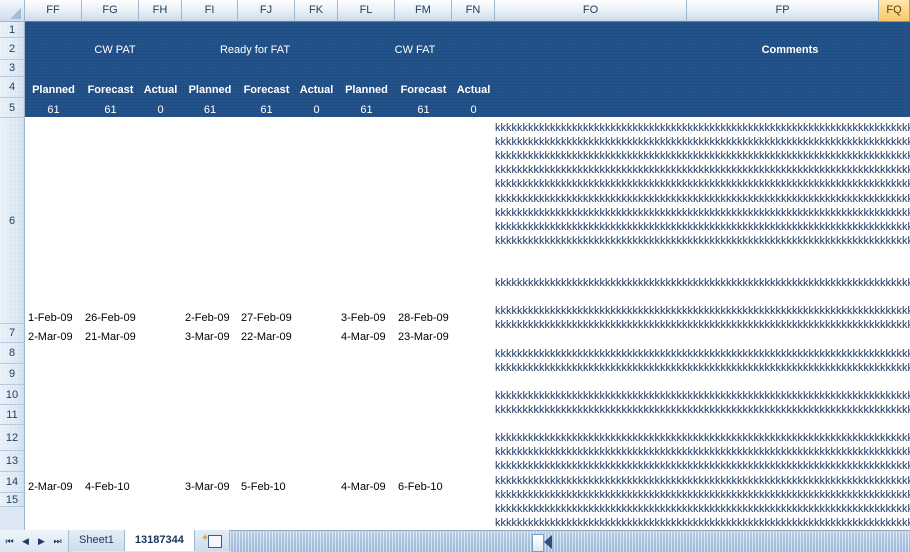 The image size is (910, 552). Describe the element at coordinates (12, 49) in the screenshot. I see `row-header-2: 2` at that location.